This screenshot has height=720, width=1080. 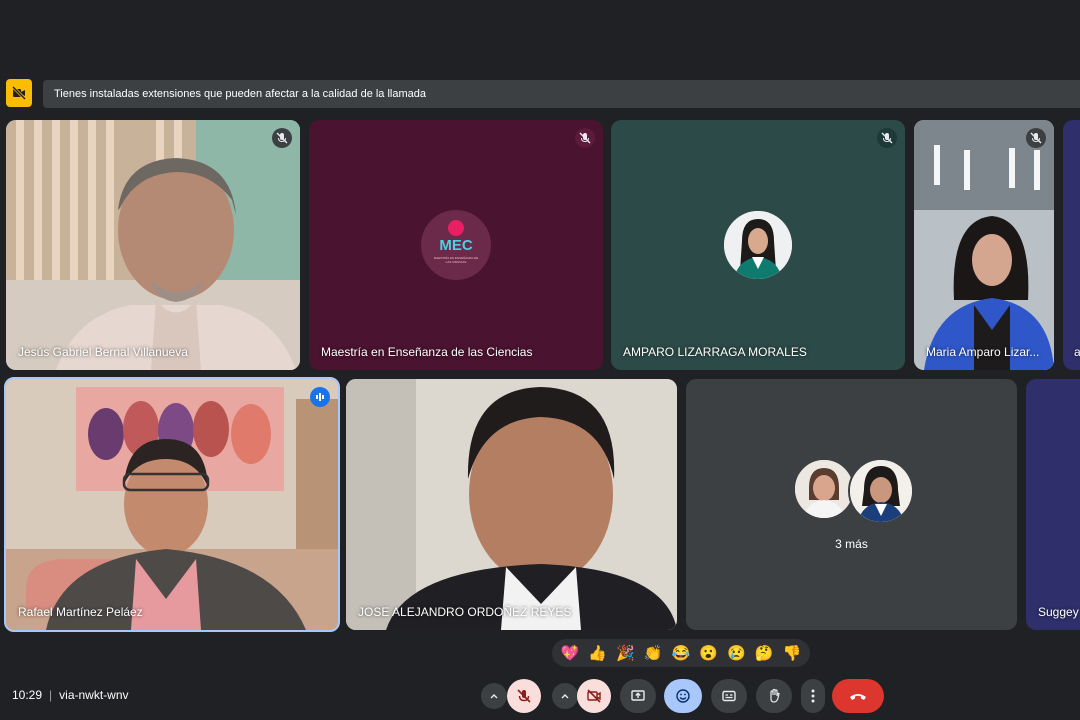 I want to click on microphone-toggle-button, so click(x=524, y=696).